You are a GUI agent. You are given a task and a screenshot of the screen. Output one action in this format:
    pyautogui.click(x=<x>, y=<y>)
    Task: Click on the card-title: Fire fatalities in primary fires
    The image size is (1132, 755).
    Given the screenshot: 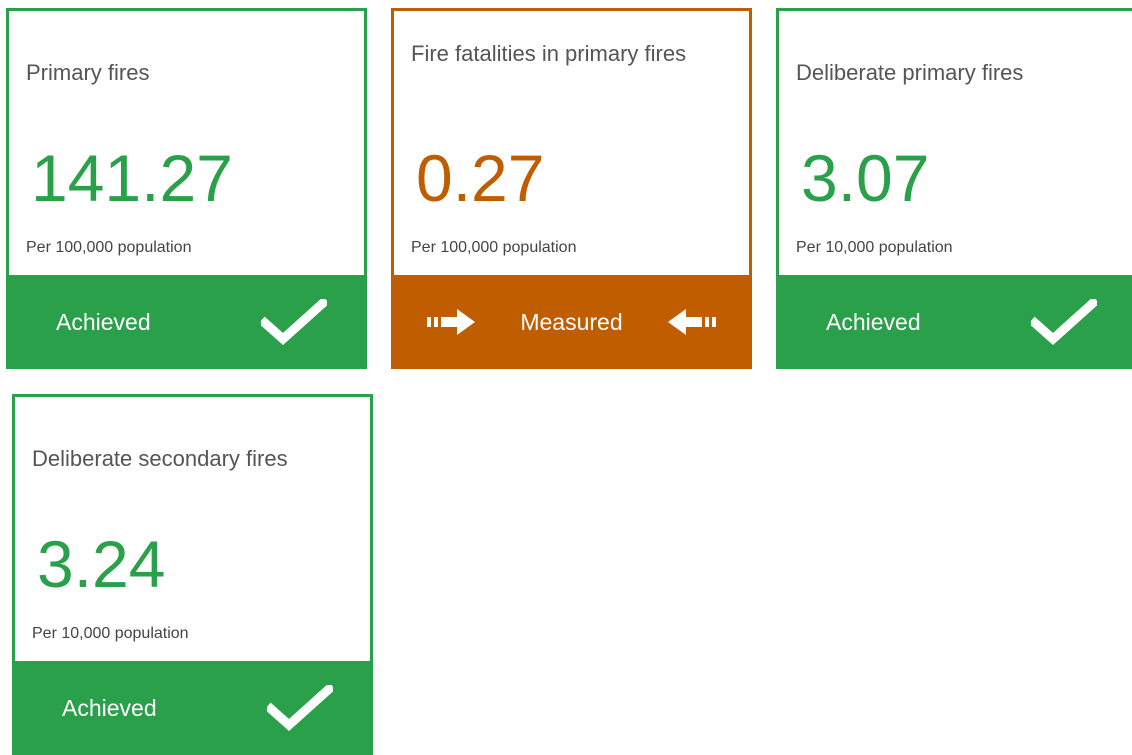 What is the action you would take?
    pyautogui.click(x=549, y=53)
    